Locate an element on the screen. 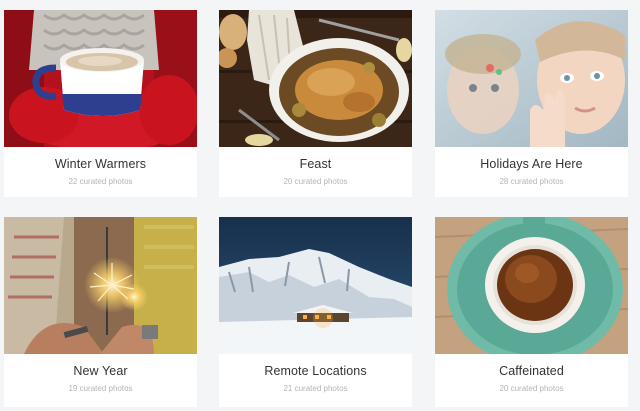 The width and height of the screenshot is (640, 411). snowy-mountain-cabin-photo is located at coordinates (315, 285).